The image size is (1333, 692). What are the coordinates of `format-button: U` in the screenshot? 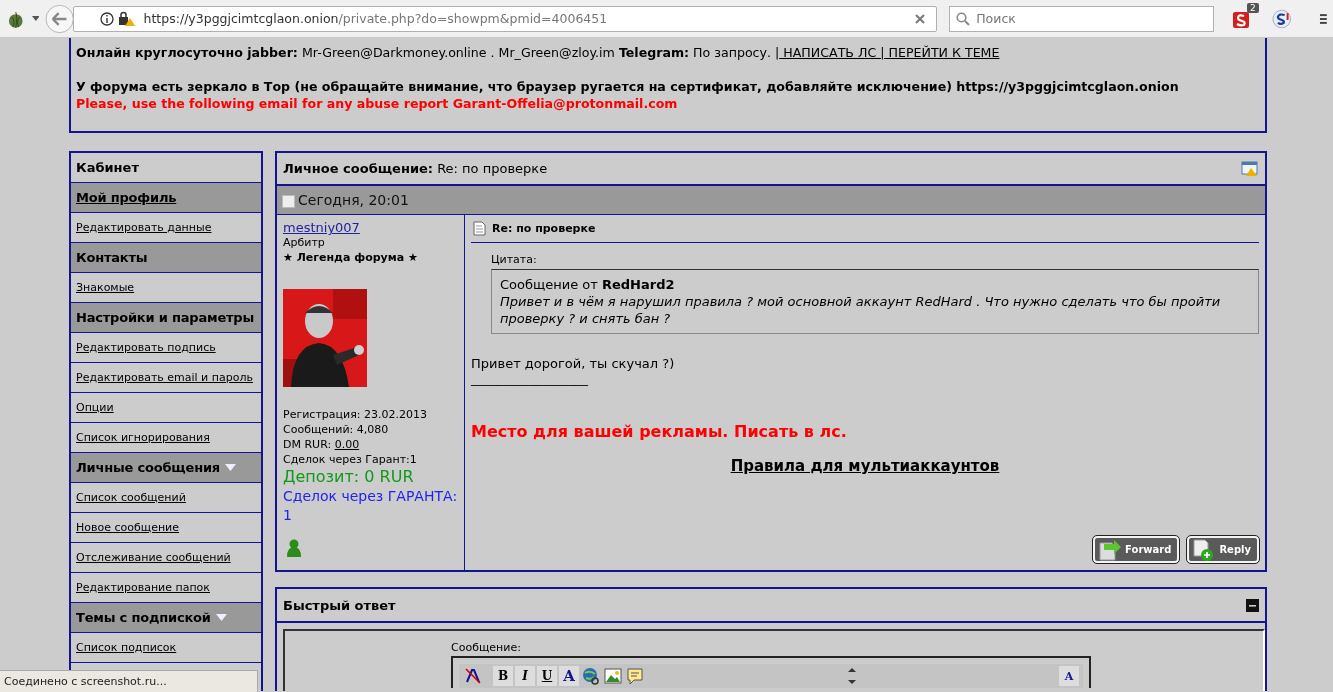 It's located at (547, 676).